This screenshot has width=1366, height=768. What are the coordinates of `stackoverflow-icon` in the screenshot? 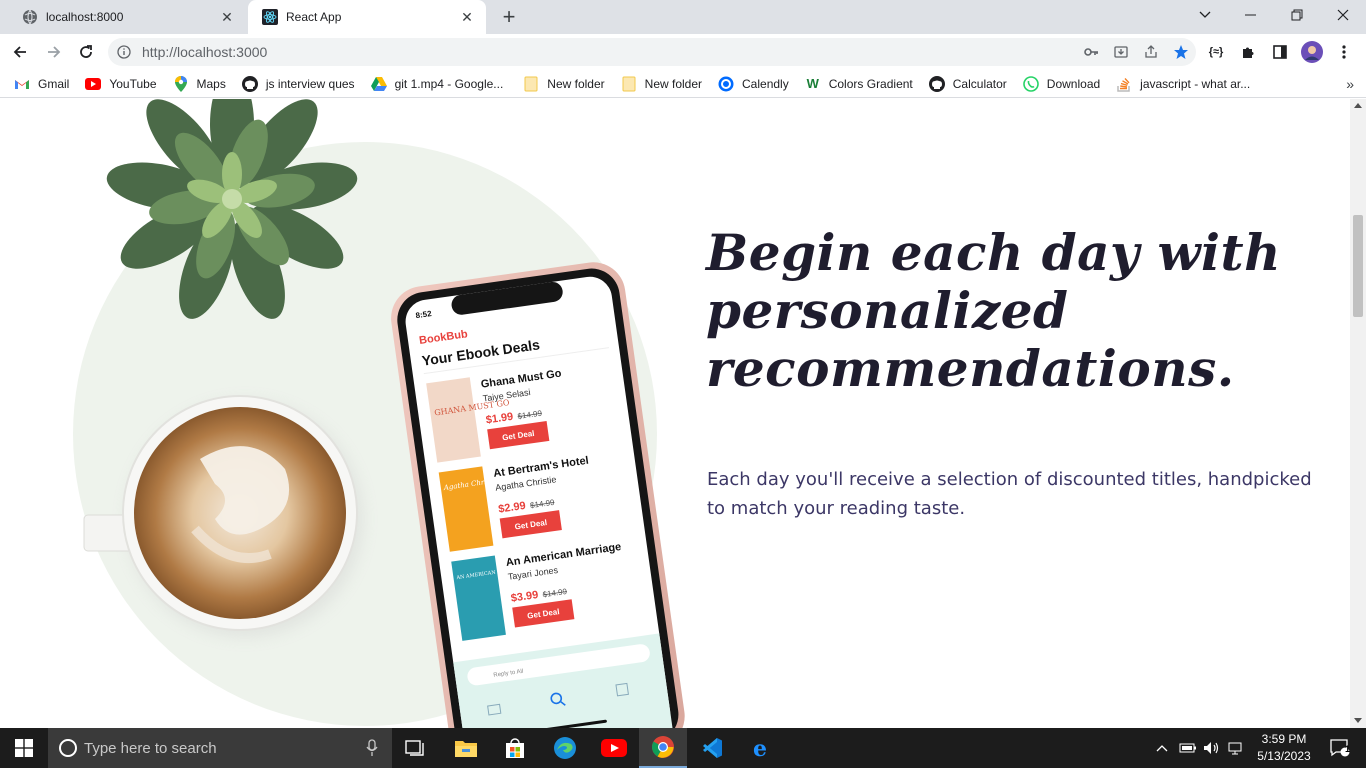 It's located at (1124, 84).